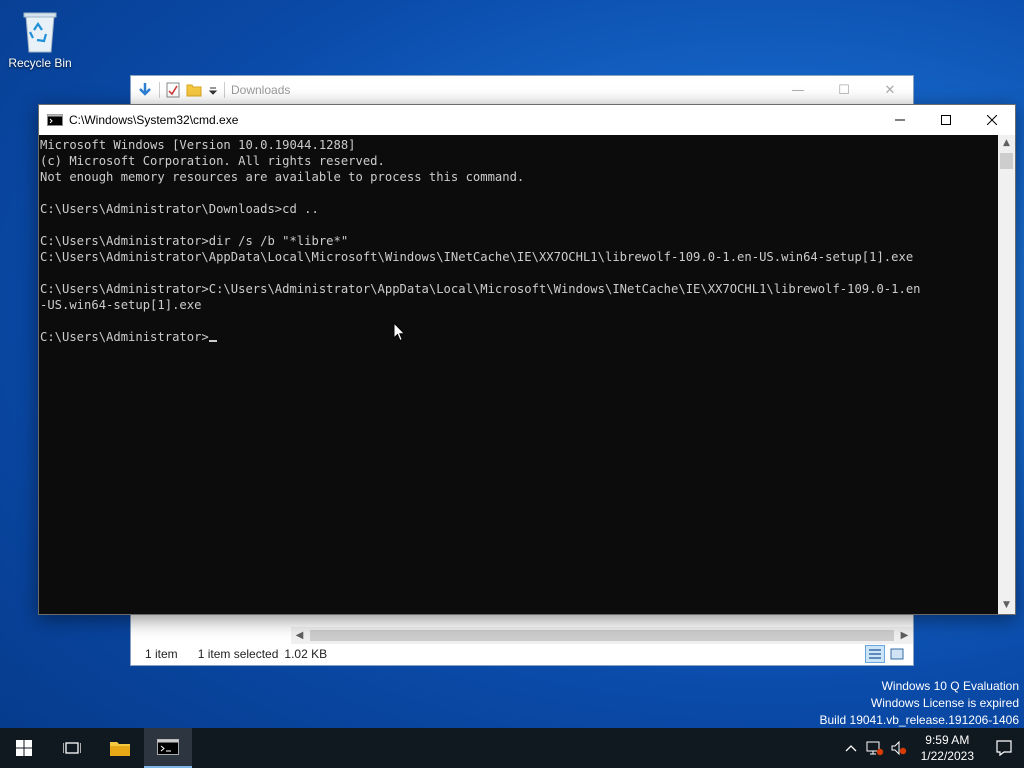 The image size is (1024, 768). What do you see at coordinates (904, 635) in the screenshot?
I see `scroll-right-icon: ▶` at bounding box center [904, 635].